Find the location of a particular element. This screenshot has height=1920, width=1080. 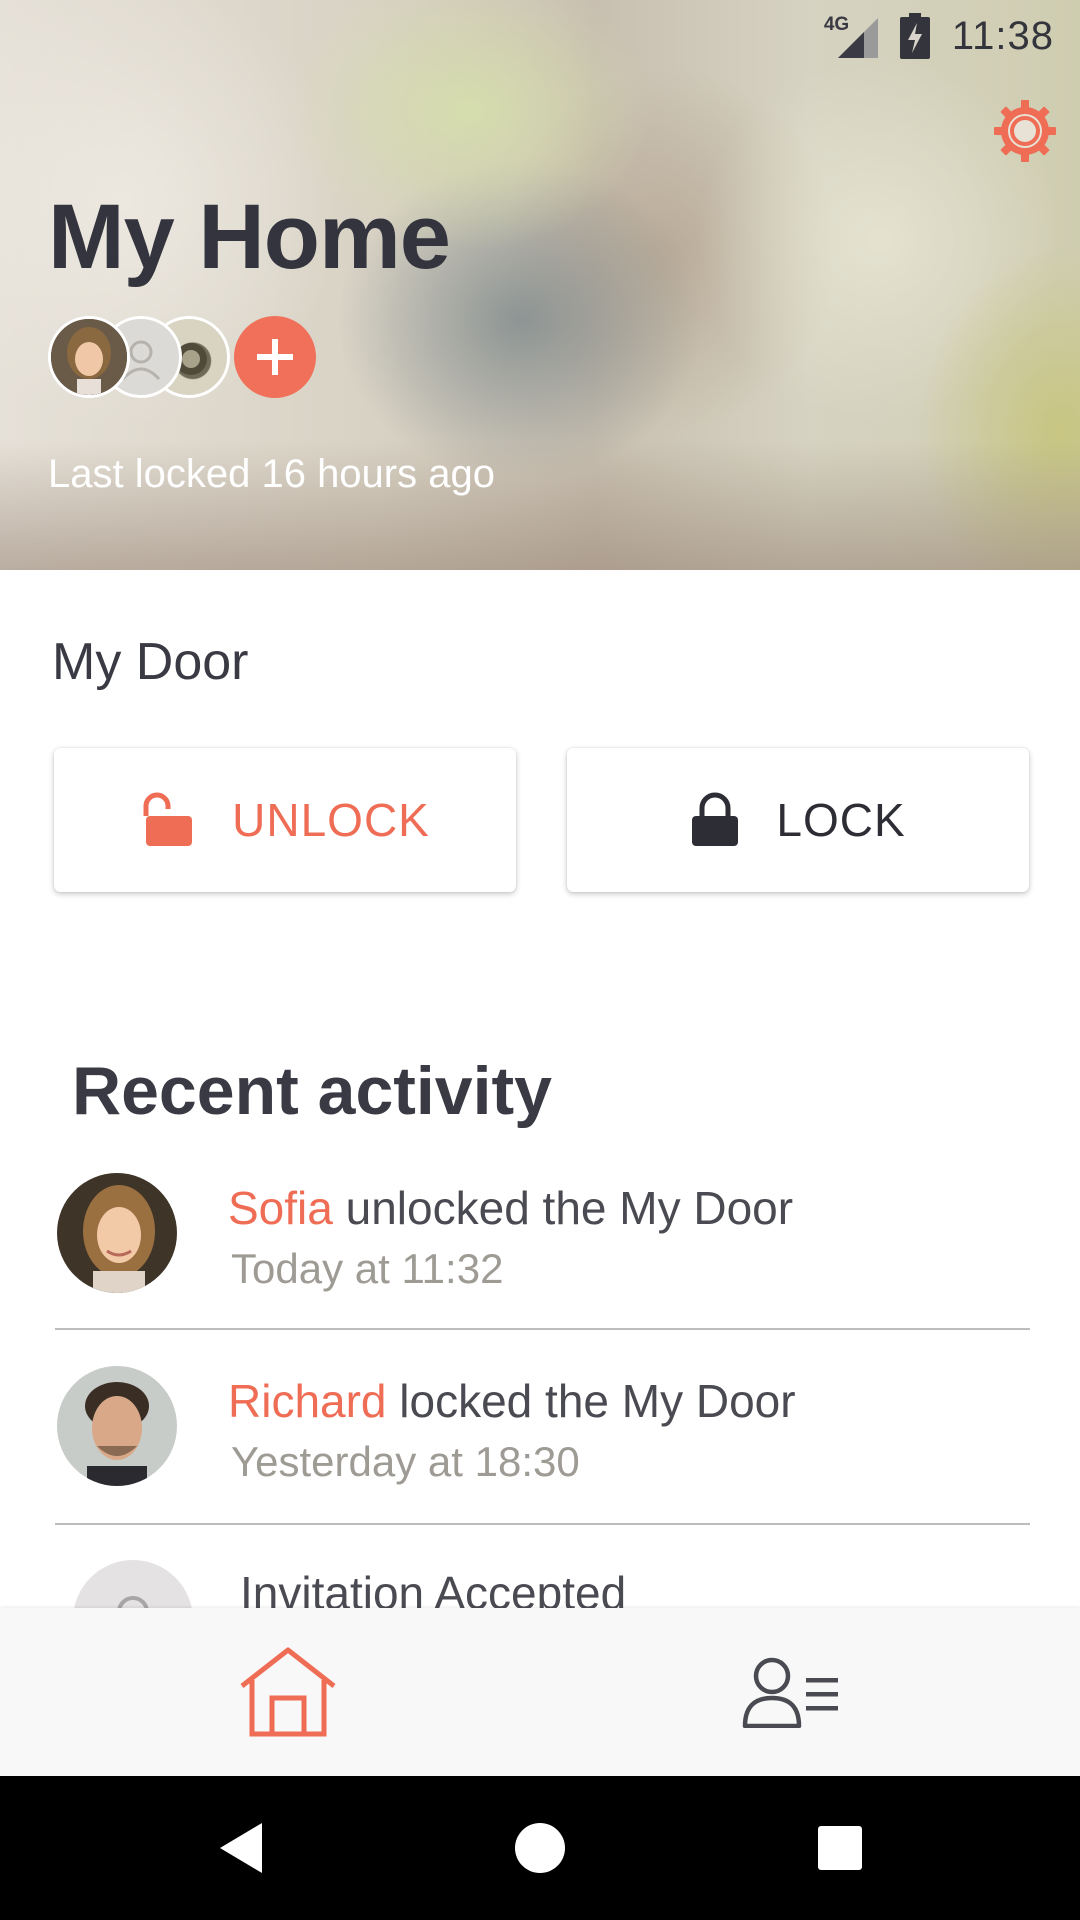

bottom-navigation is located at coordinates (540, 1692).